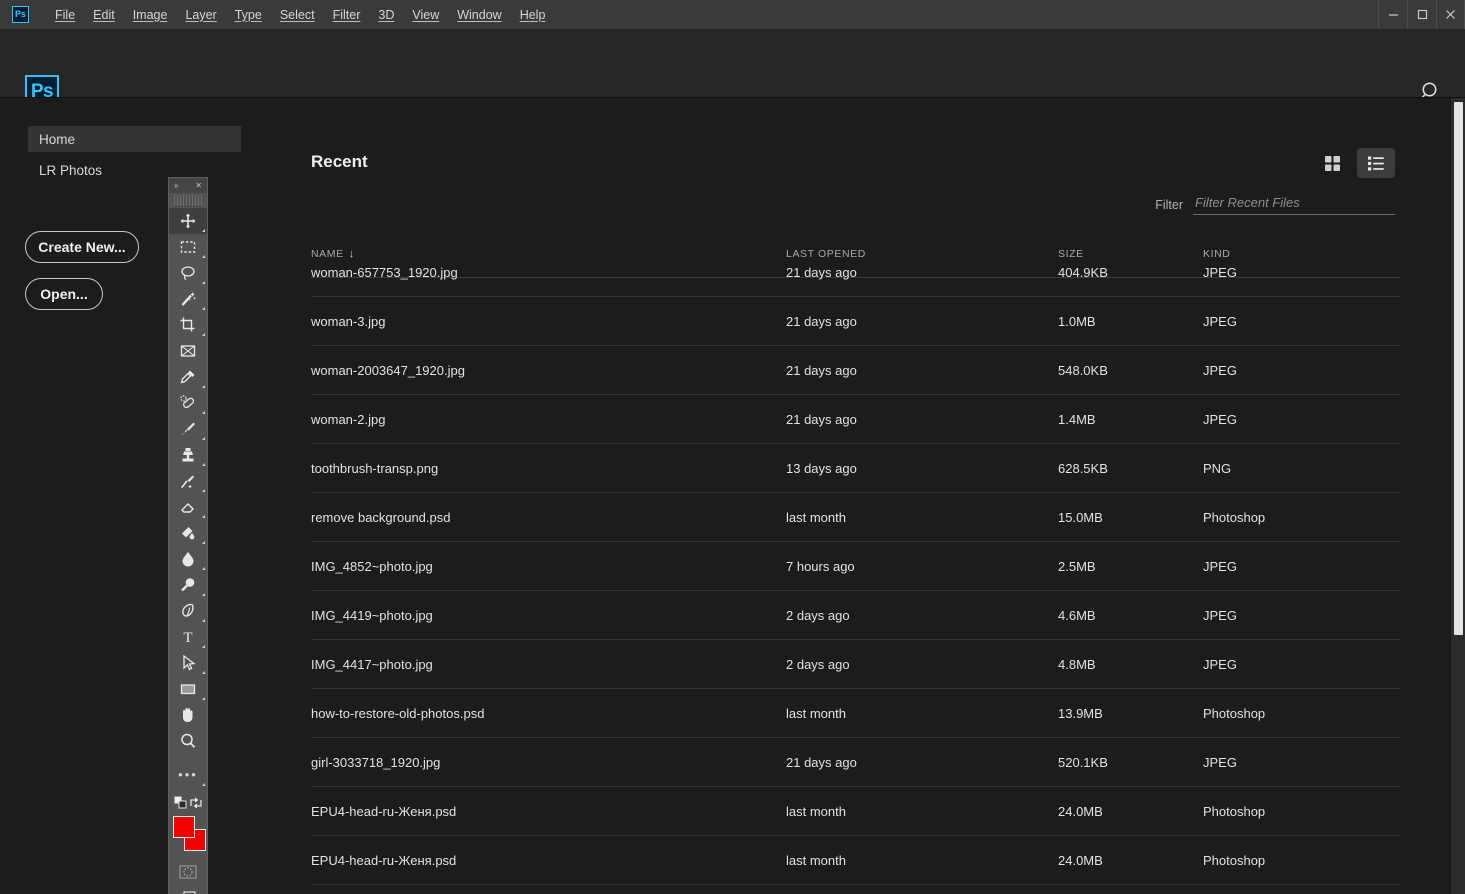  Describe the element at coordinates (1077, 664) in the screenshot. I see `cell-size: 4.8MB` at that location.